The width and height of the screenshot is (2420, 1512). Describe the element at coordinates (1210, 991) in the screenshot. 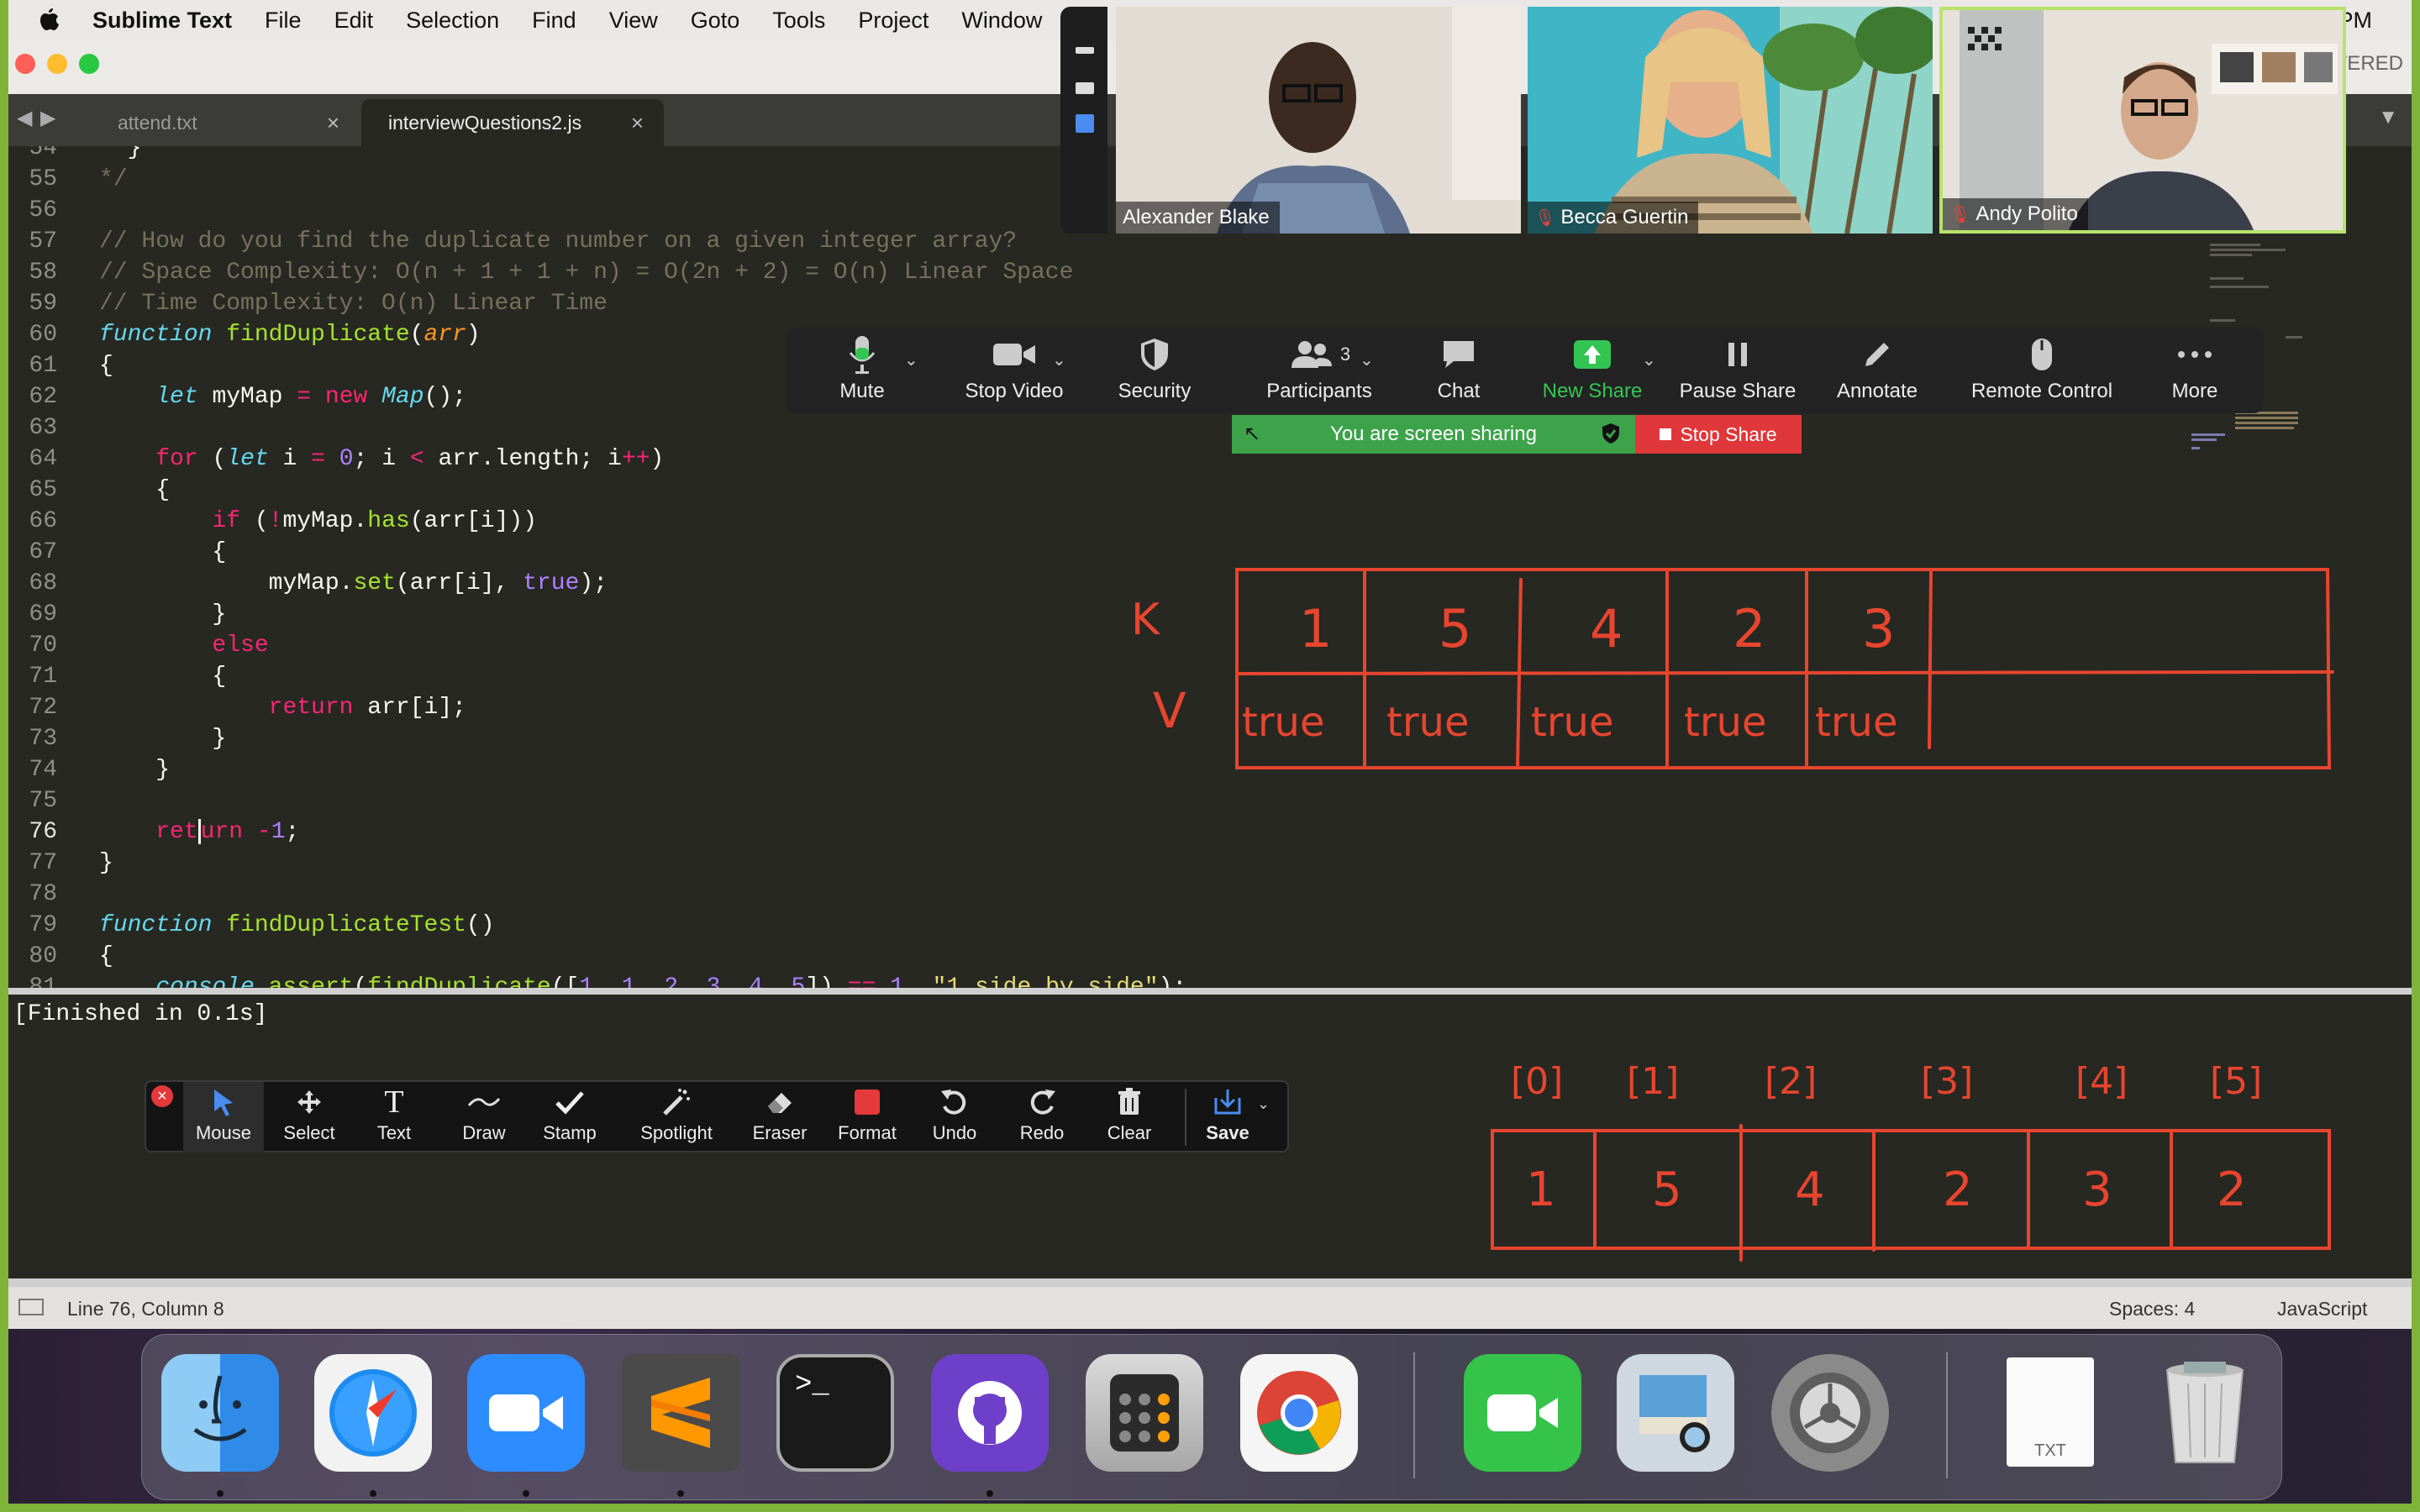

I see `console-splitter` at that location.